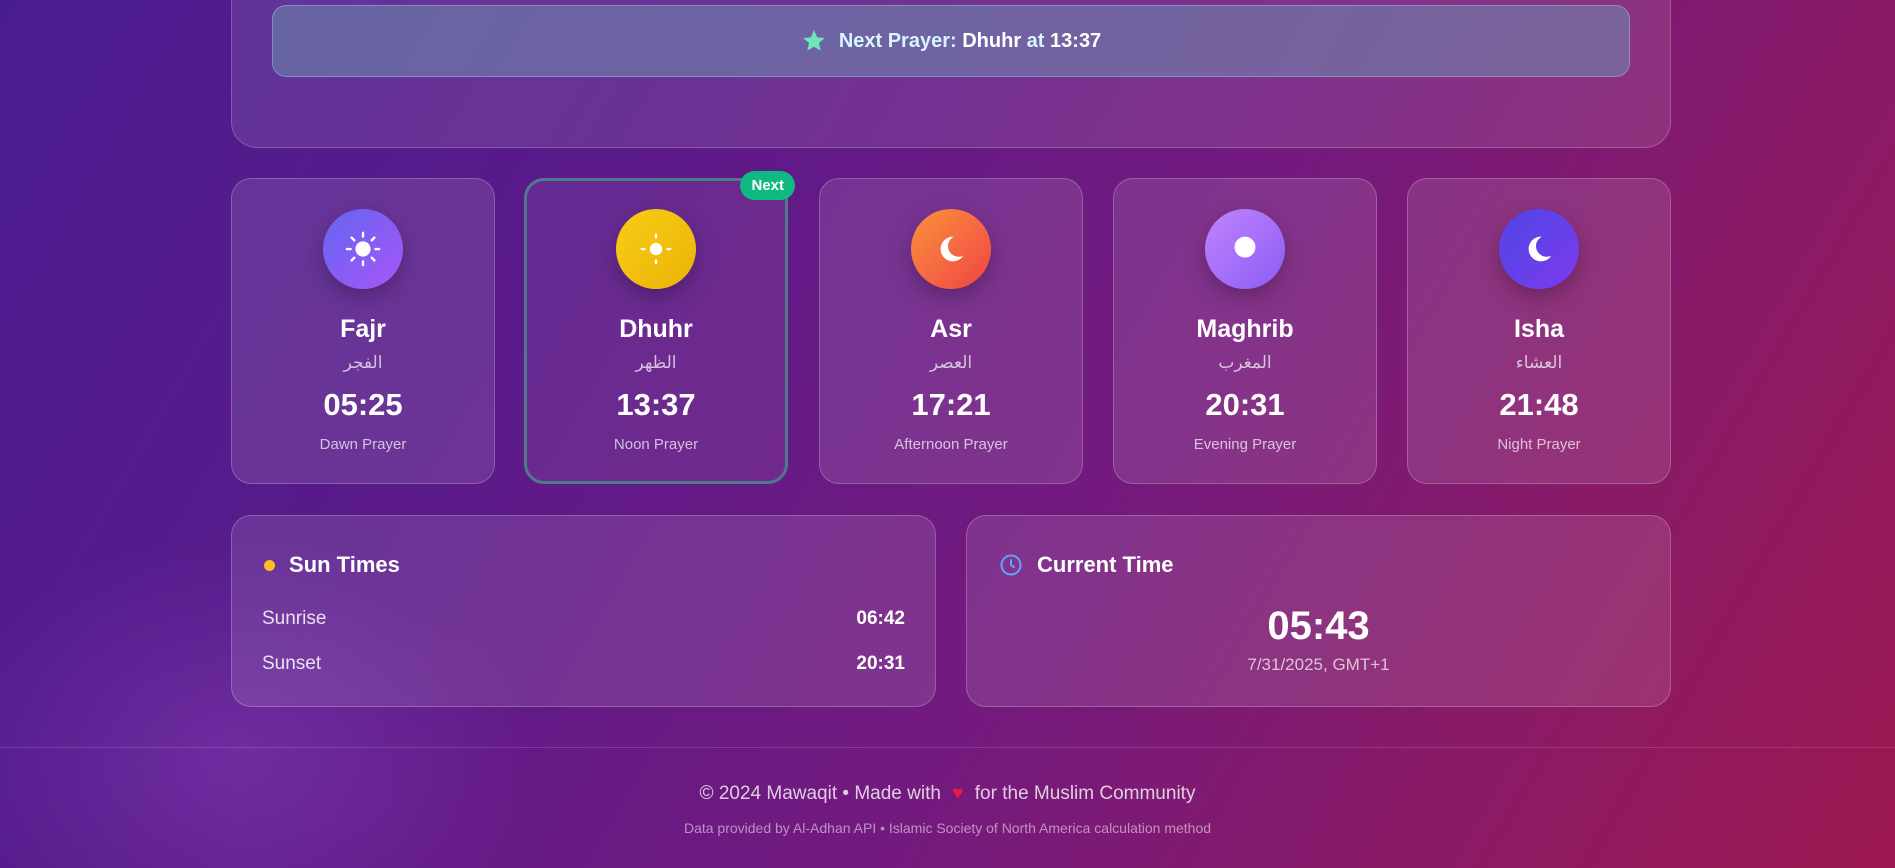 The image size is (1895, 868). I want to click on next-prayer-banner: Next Prayer: Dhuhr at 13:37, so click(951, 41).